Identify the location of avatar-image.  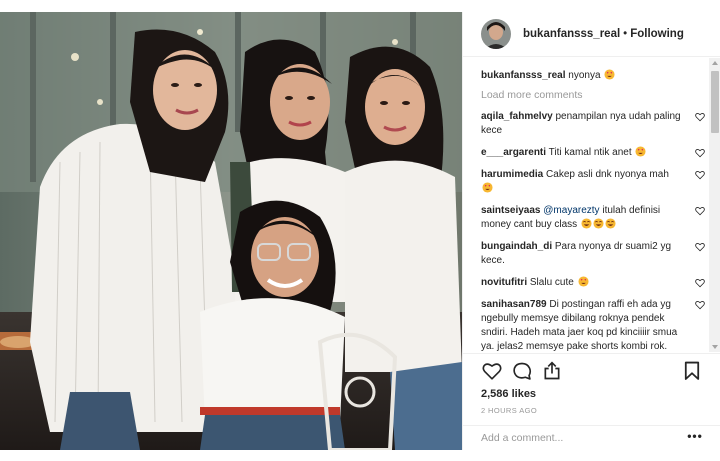
(496, 34).